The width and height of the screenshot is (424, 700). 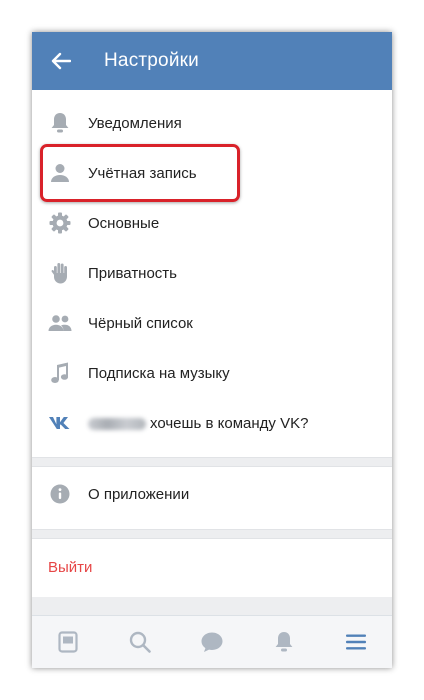 I want to click on menu-item-label: Уведомления, so click(x=135, y=123).